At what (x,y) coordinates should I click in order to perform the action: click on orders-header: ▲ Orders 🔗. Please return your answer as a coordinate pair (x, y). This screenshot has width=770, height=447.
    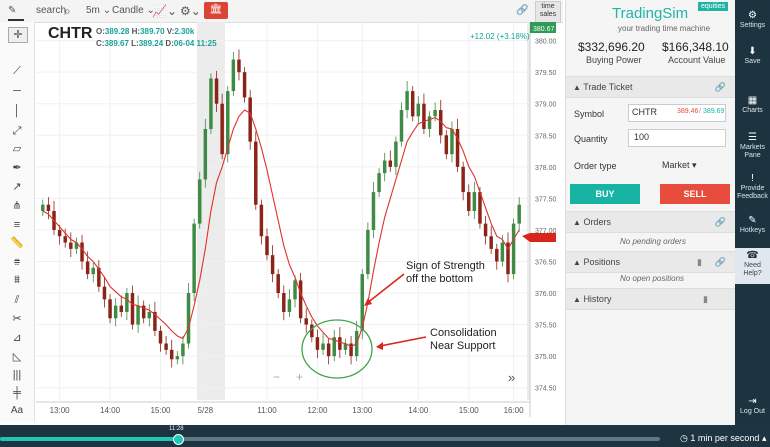
    Looking at the image, I should click on (651, 222).